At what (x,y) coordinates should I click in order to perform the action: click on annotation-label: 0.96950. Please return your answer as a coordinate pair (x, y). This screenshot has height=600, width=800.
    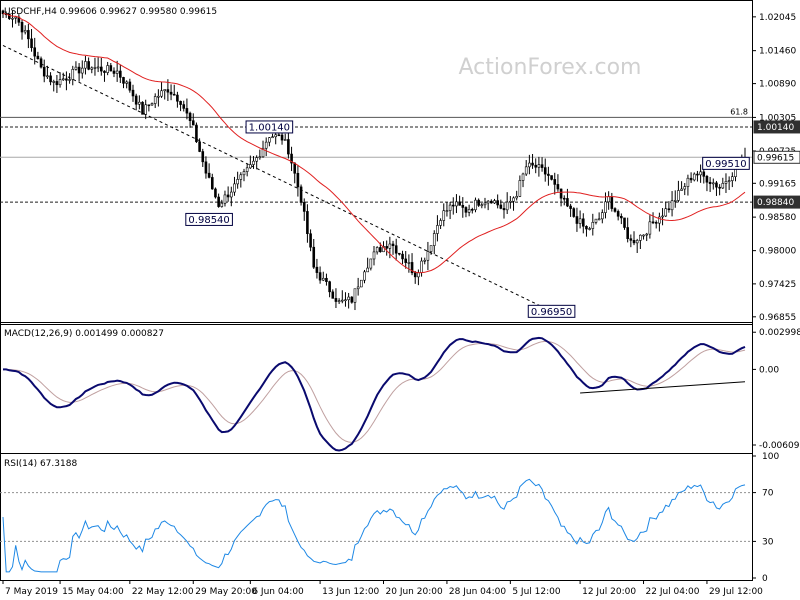
    Looking at the image, I should click on (551, 312).